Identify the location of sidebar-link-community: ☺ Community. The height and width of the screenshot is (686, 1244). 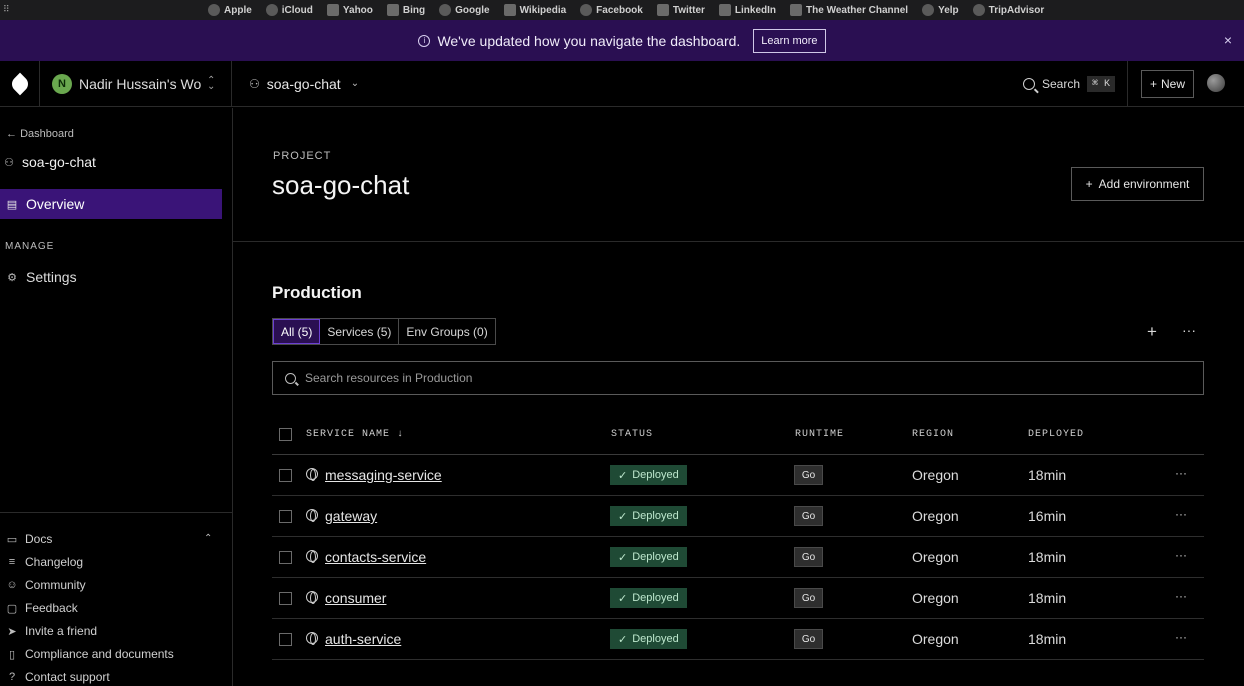
(45, 585).